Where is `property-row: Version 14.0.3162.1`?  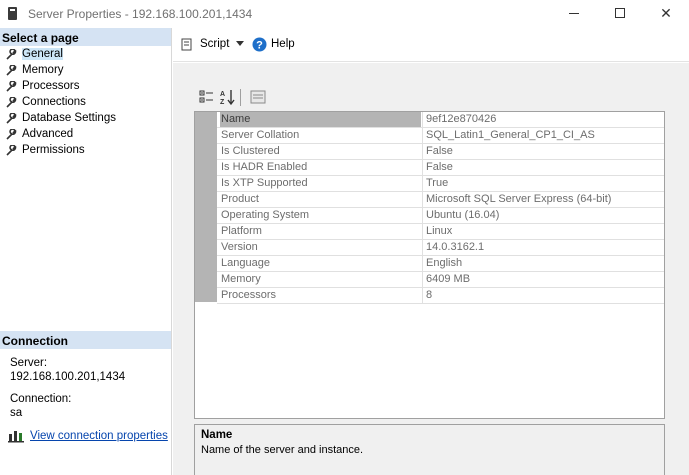 property-row: Version 14.0.3162.1 is located at coordinates (440, 248).